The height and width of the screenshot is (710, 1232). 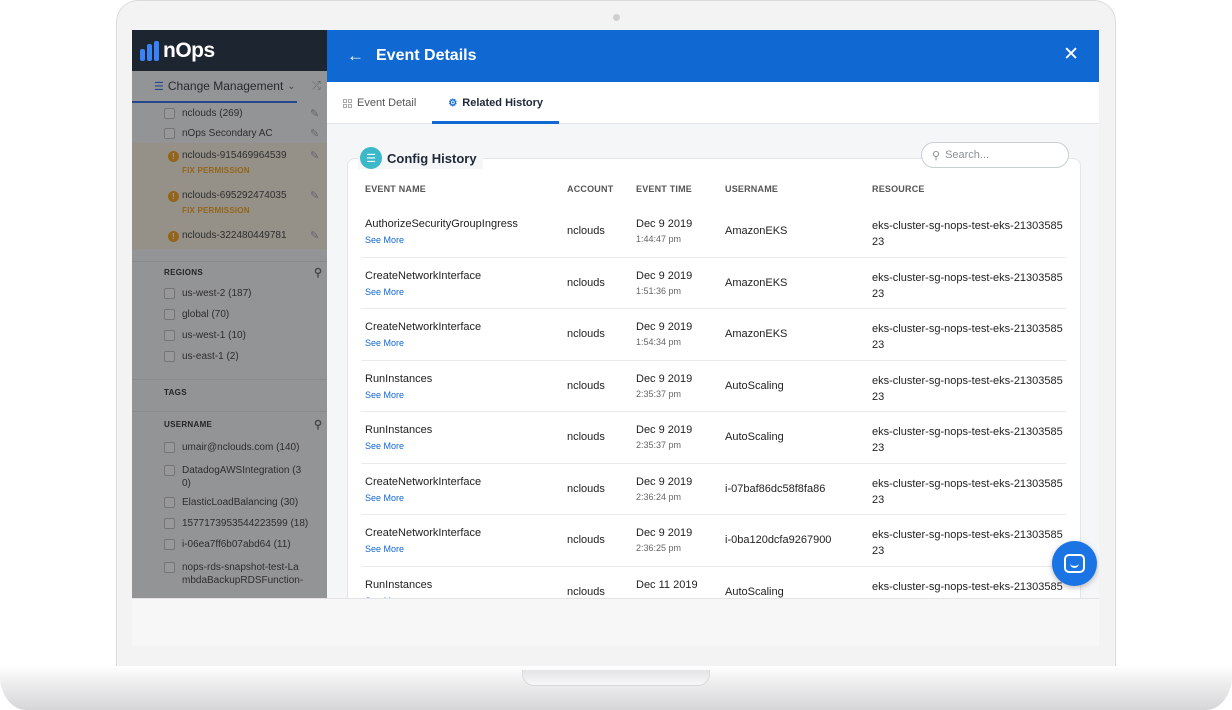 I want to click on search-input, so click(x=1000, y=155).